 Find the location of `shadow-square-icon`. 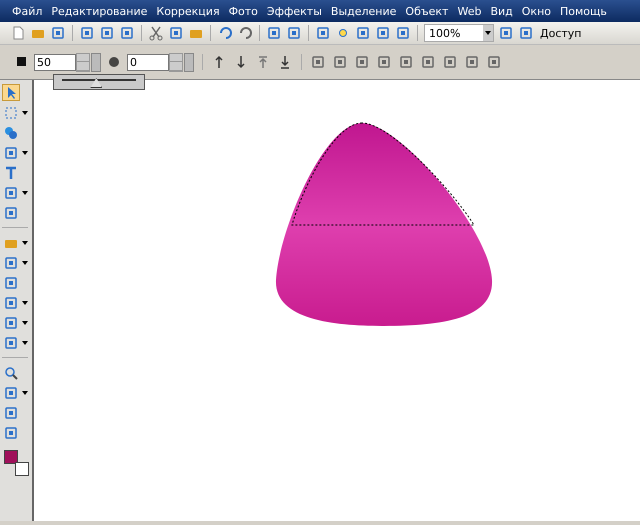

shadow-square-icon is located at coordinates (22, 62).